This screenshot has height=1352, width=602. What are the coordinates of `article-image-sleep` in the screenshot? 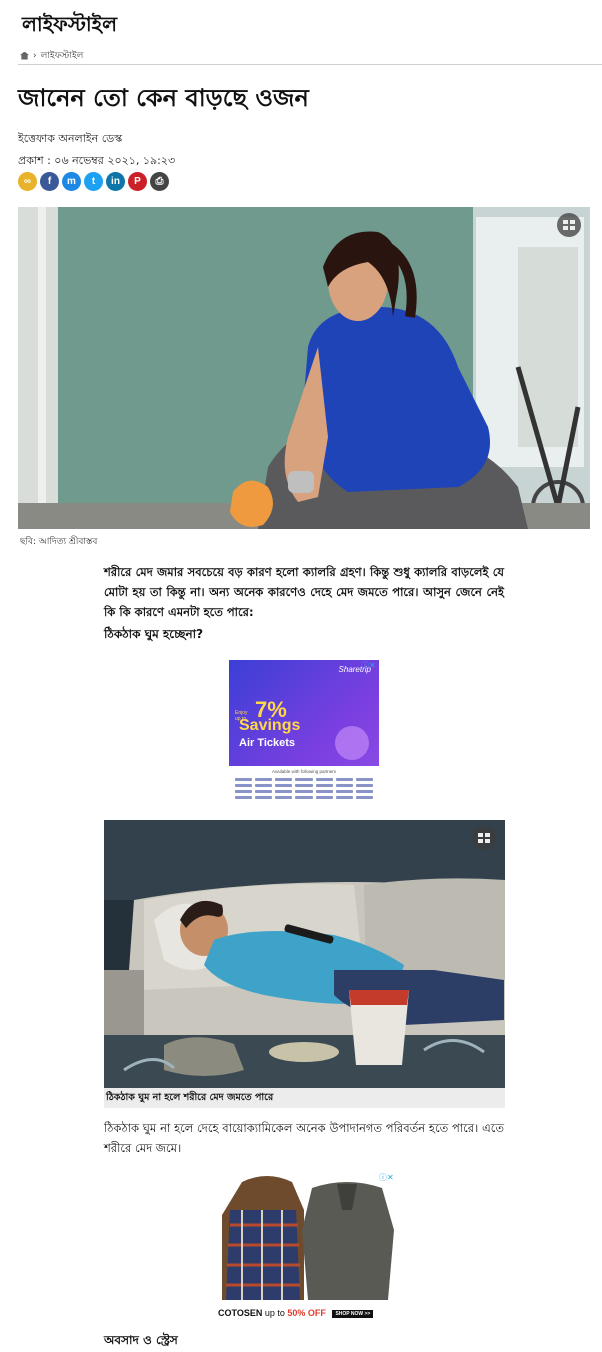 It's located at (304, 954).